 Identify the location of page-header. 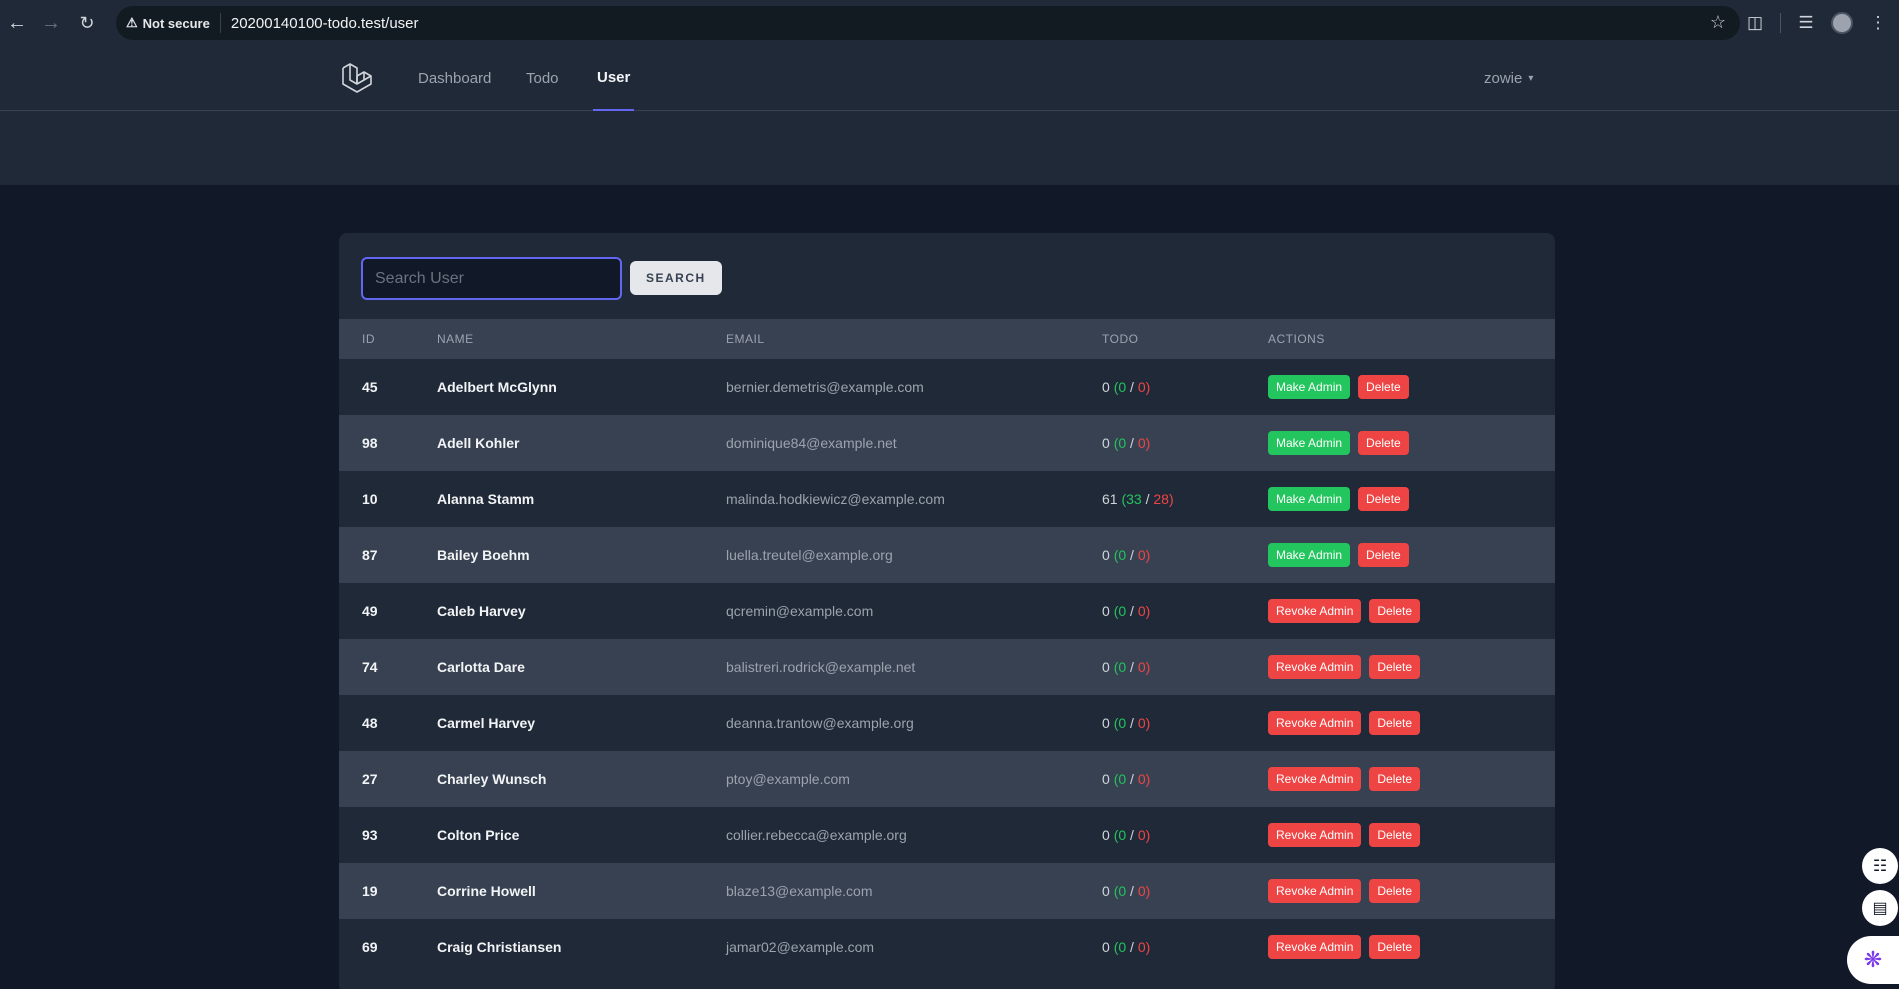
(949, 148).